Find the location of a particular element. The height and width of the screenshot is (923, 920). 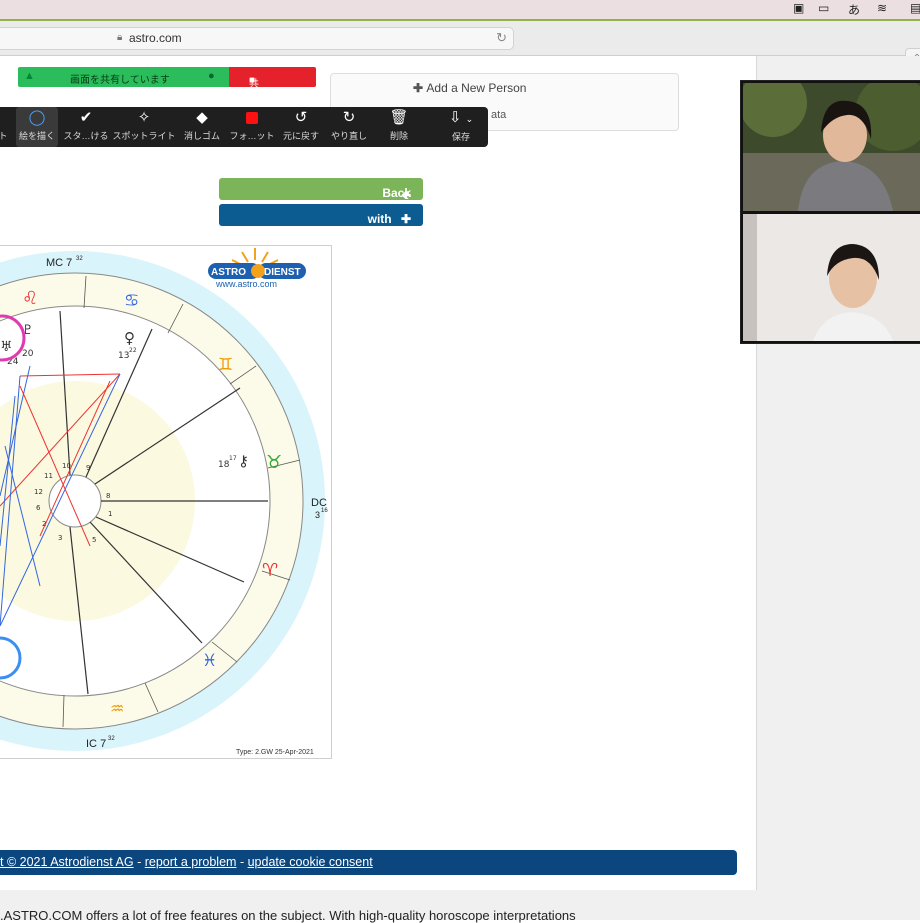

zoom-share-bar: ▲ 画面を共有しています ● ■ 共有の停止 is located at coordinates (167, 108).